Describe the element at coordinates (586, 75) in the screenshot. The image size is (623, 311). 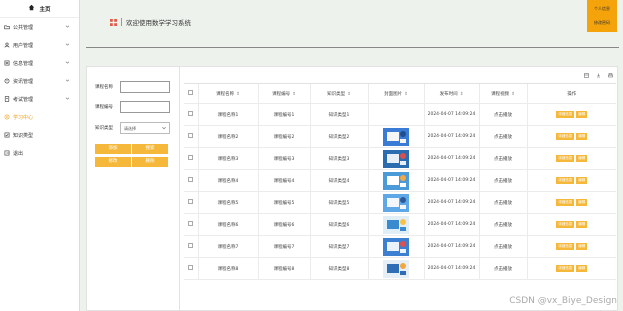
I see `columns-icon` at that location.